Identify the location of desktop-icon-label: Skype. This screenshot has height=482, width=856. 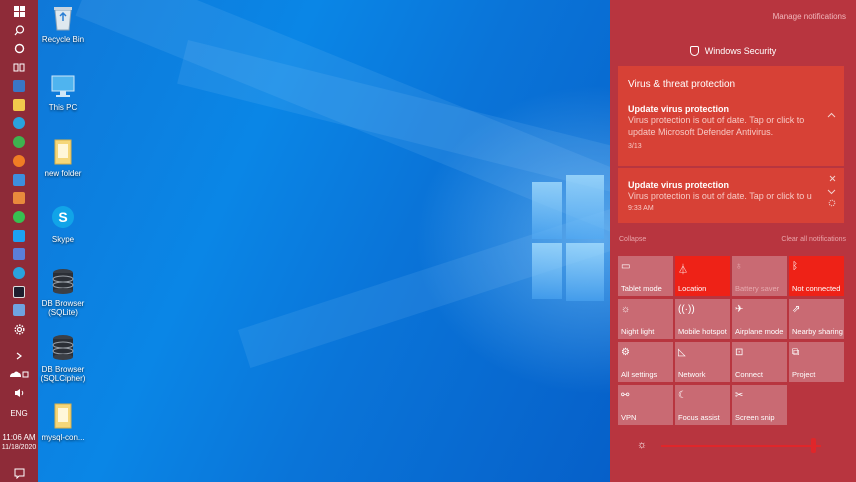
(63, 239).